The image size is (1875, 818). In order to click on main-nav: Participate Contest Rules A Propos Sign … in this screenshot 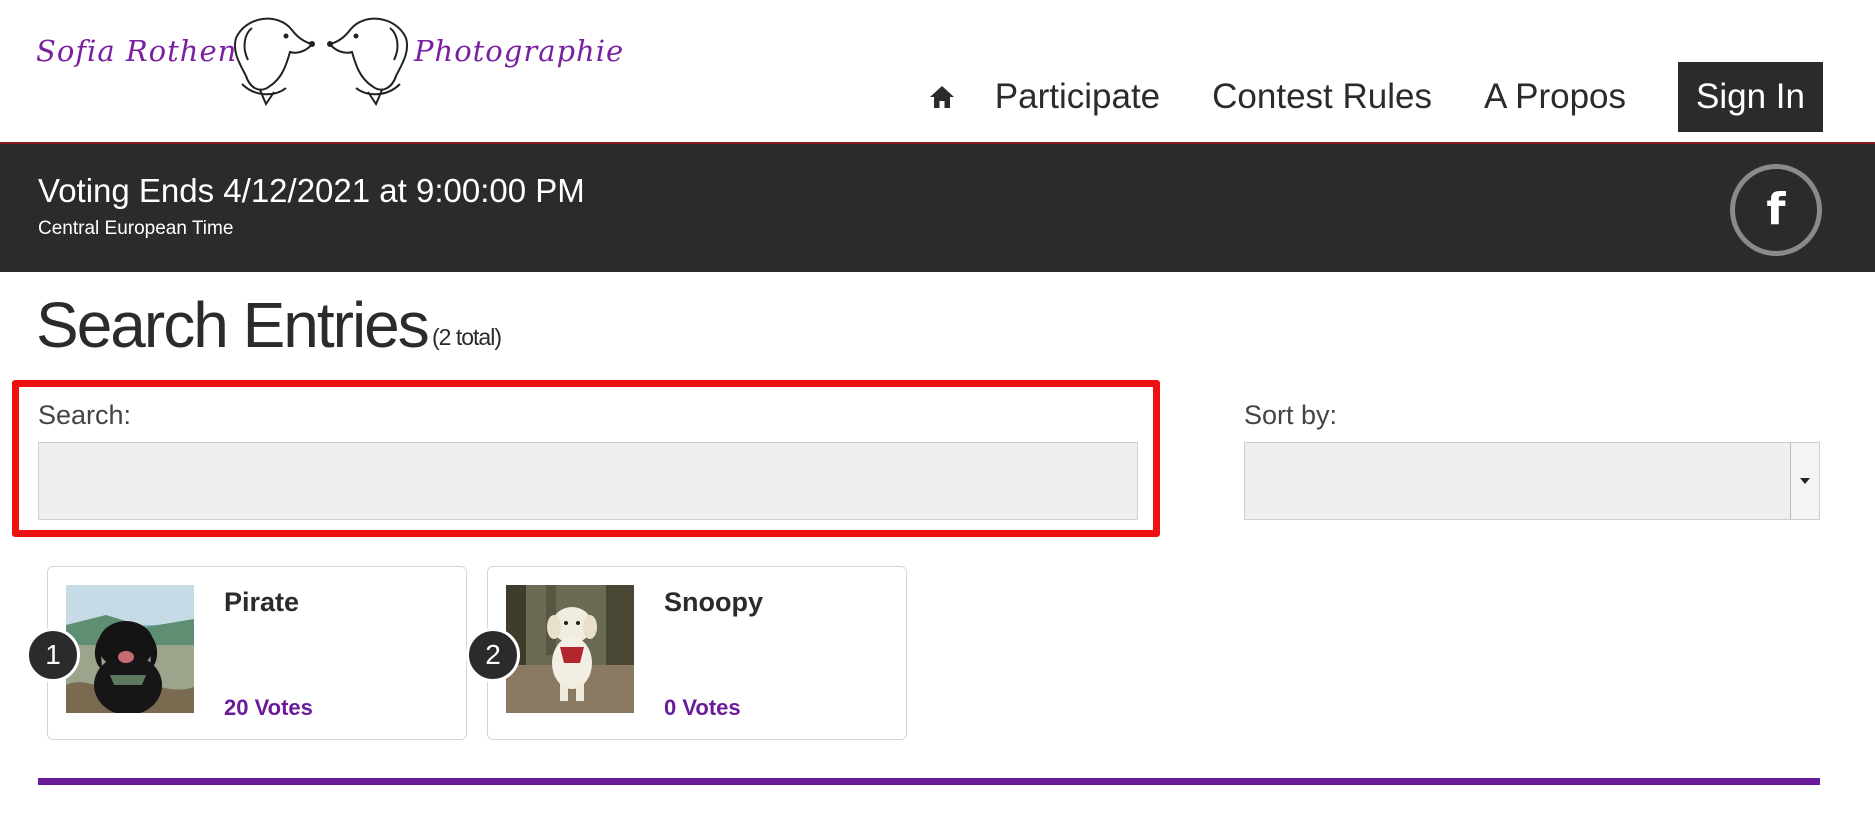, I will do `click(1375, 97)`.